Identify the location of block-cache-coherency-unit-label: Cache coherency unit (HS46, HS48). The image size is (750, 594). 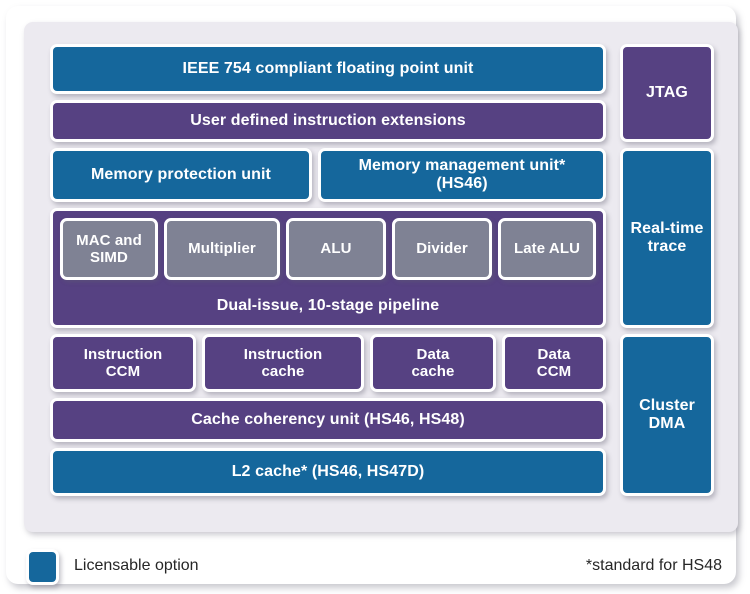
(328, 419).